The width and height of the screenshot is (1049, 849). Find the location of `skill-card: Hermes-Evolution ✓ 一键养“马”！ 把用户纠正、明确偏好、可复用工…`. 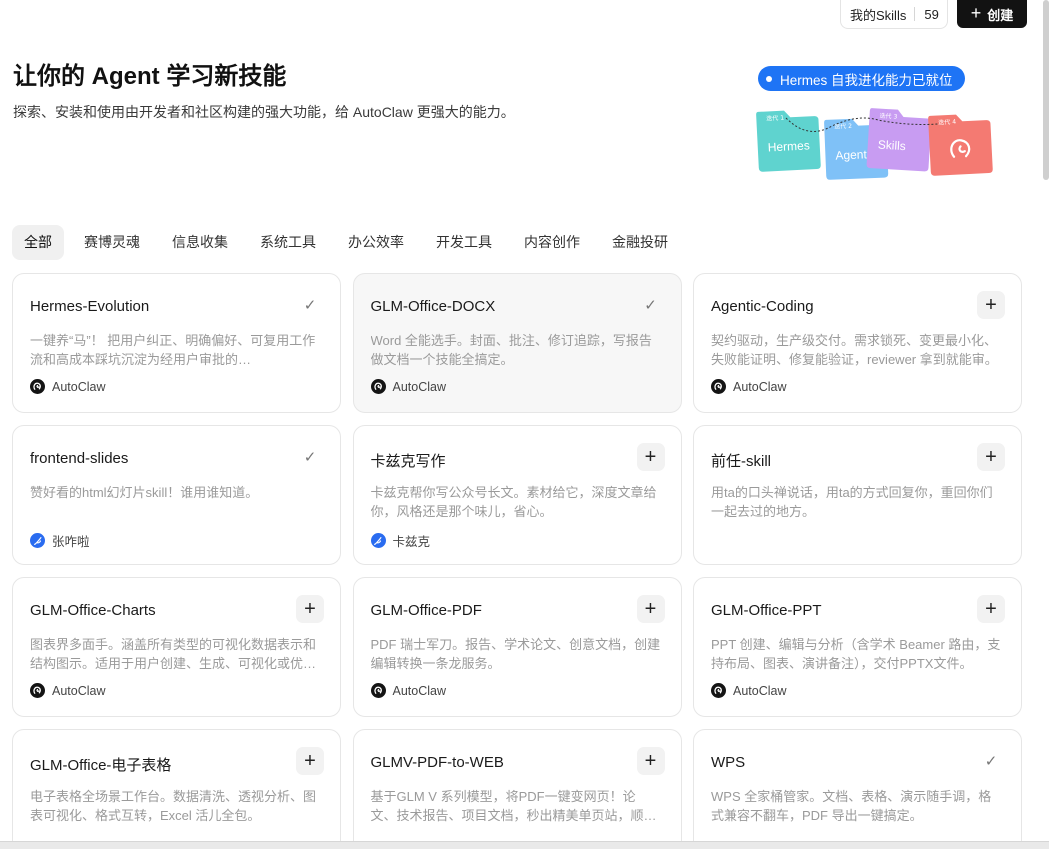

skill-card: Hermes-Evolution ✓ 一键养“马”！ 把用户纠正、明确偏好、可复用工… is located at coordinates (176, 343).